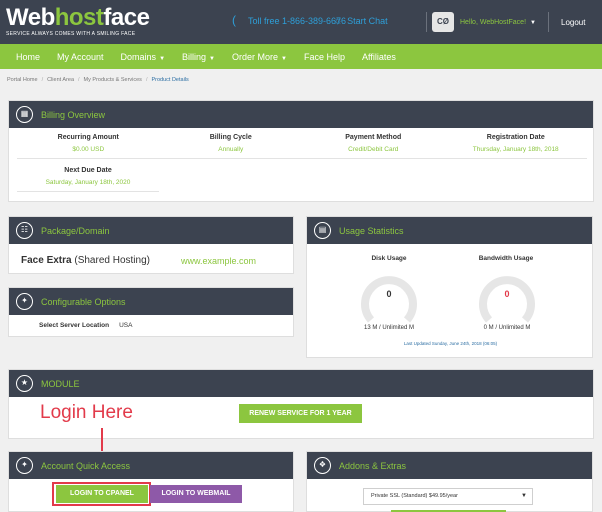  I want to click on disk-usage-gauge, so click(389, 299).